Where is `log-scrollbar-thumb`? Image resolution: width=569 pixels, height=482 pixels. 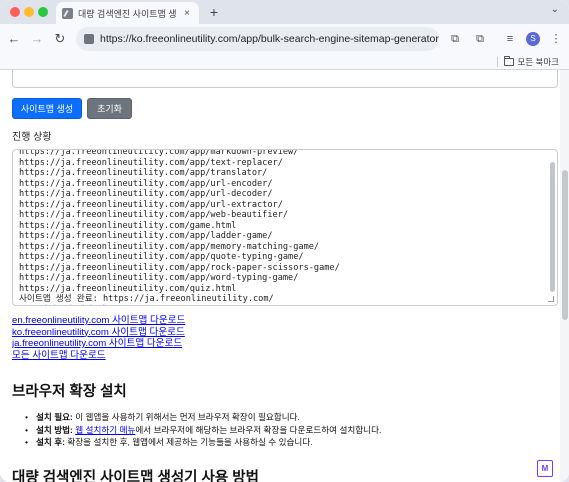
log-scrollbar-thumb is located at coordinates (552, 227).